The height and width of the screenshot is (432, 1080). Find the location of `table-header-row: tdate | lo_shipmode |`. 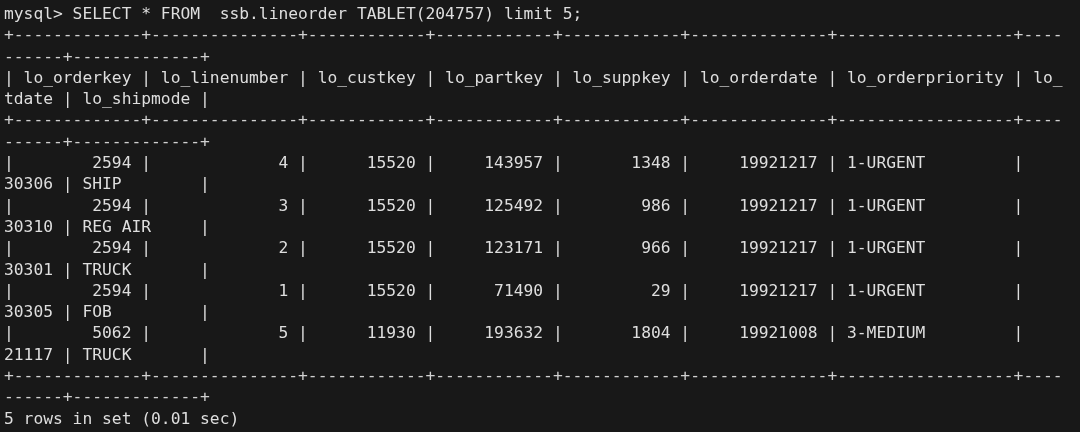

table-header-row: tdate | lo_shipmode | is located at coordinates (107, 99).